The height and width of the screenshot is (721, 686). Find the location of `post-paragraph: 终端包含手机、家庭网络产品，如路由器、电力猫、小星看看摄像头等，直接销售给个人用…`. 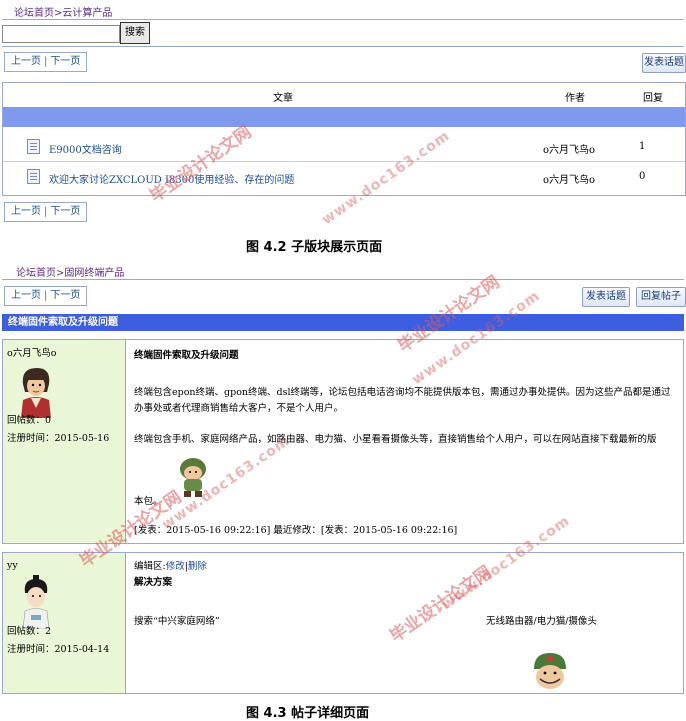

post-paragraph: 终端包含手机、家庭网络产品，如路由器、电力猫、小星看看摄像头等，直接销售给个人用… is located at coordinates (395, 439).